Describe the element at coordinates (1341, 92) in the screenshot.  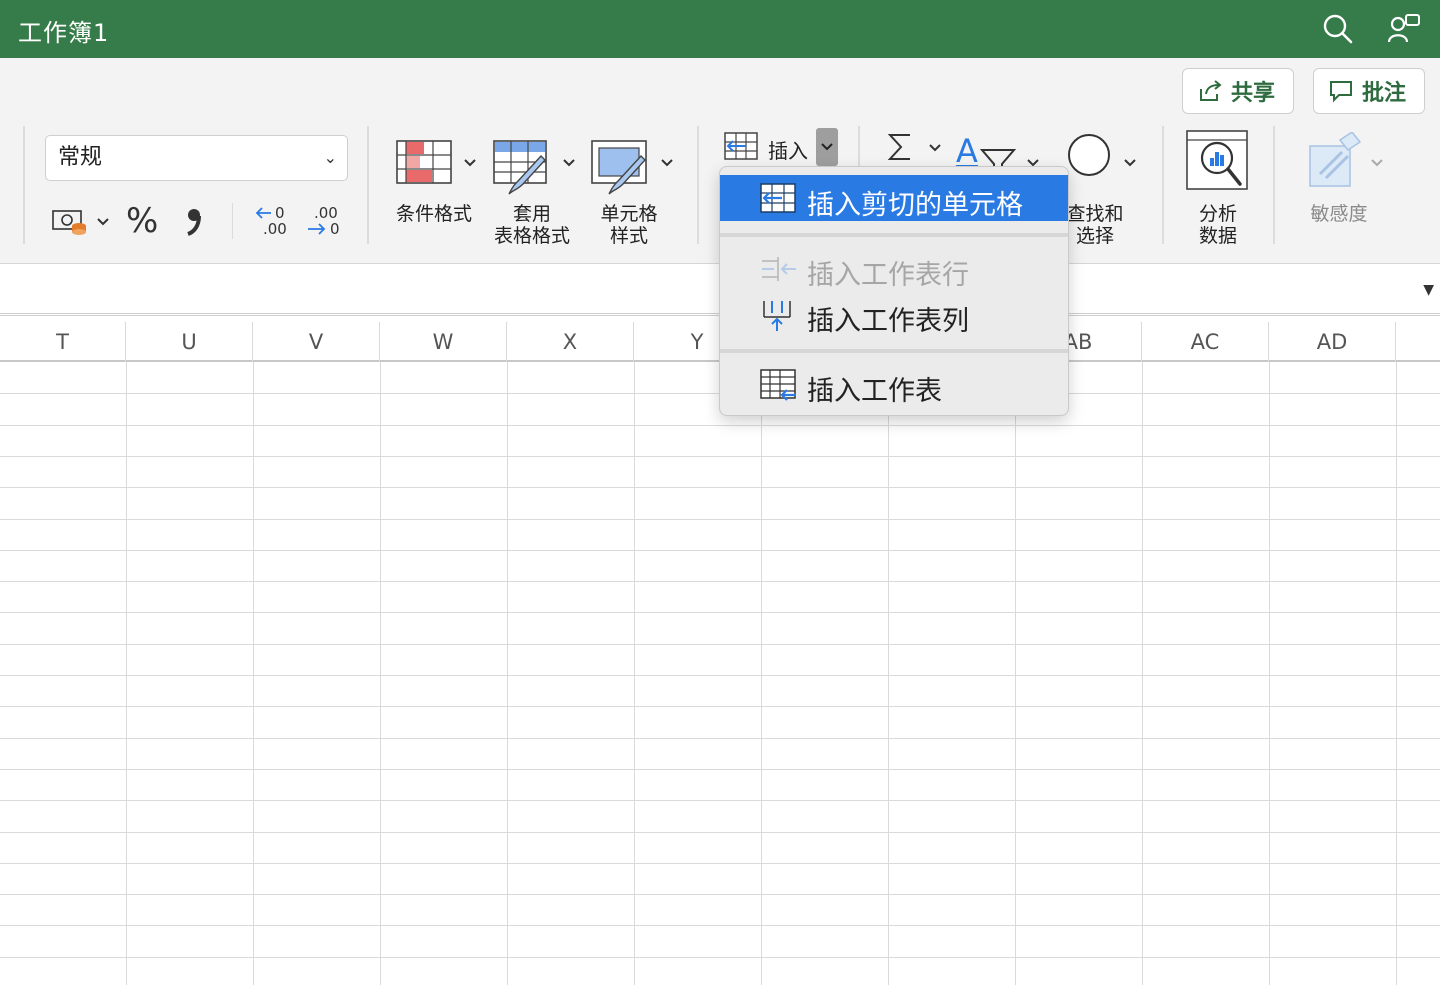
I see `comment-icon` at that location.